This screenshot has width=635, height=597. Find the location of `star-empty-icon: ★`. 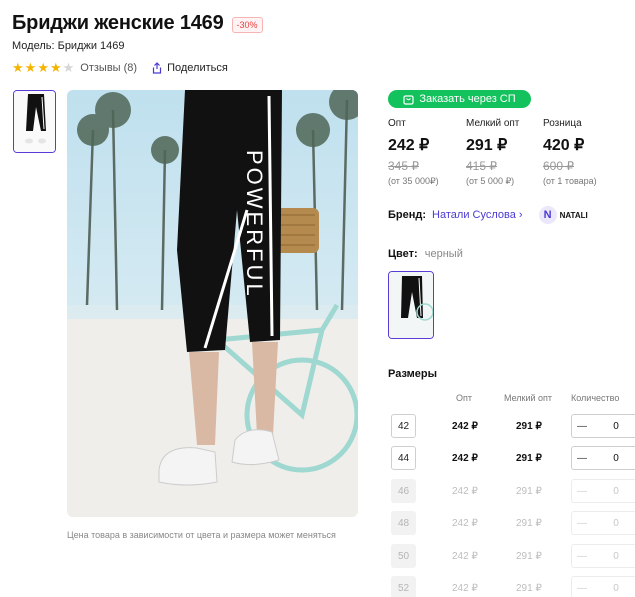

star-empty-icon: ★ is located at coordinates (68, 67).